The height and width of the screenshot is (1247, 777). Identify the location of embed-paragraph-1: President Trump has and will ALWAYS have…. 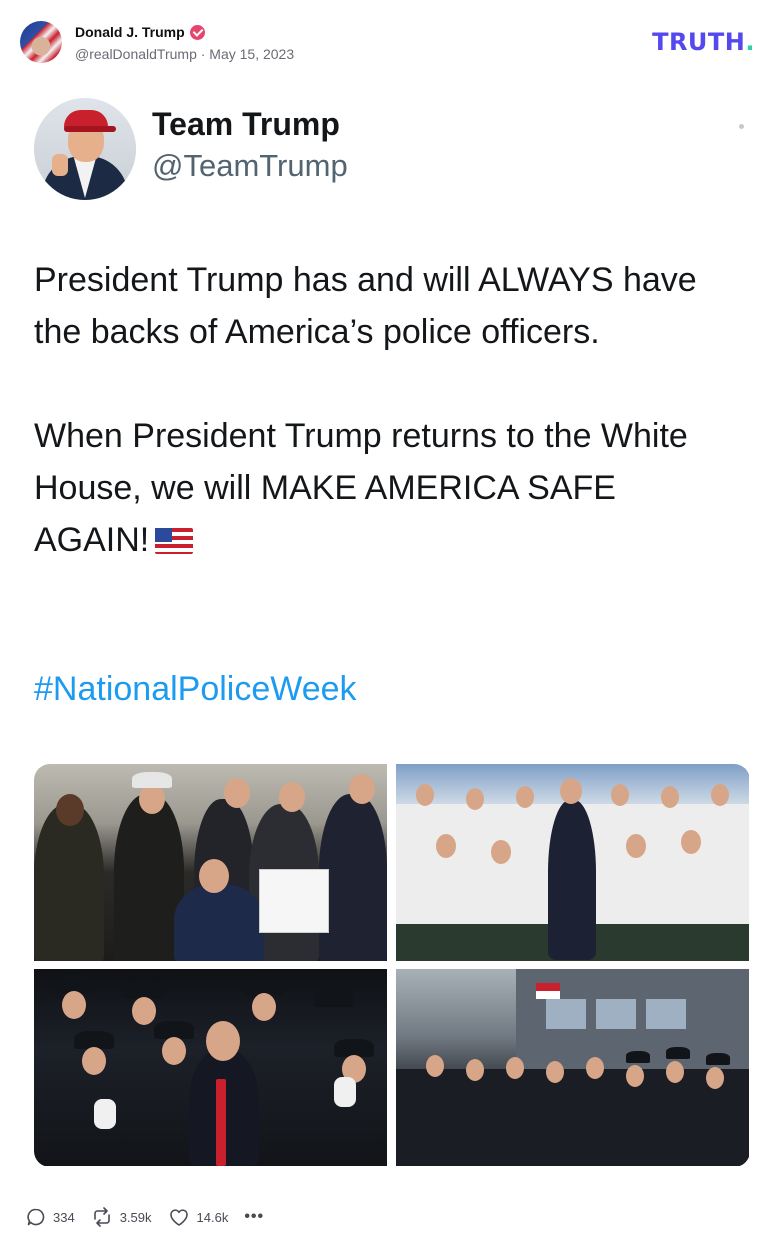
(365, 306).